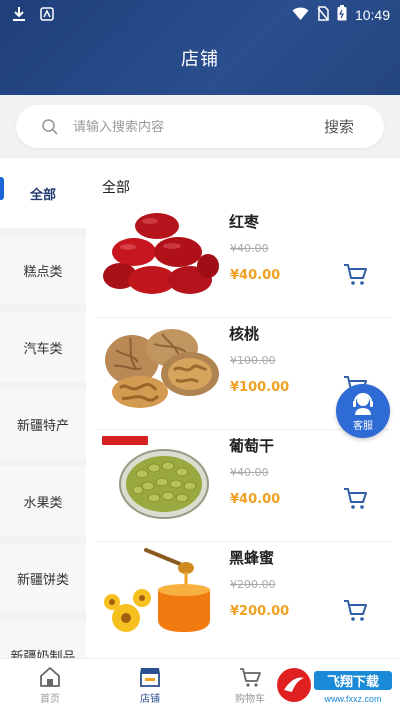  What do you see at coordinates (363, 426) in the screenshot?
I see `customer-service-label: 客服` at bounding box center [363, 426].